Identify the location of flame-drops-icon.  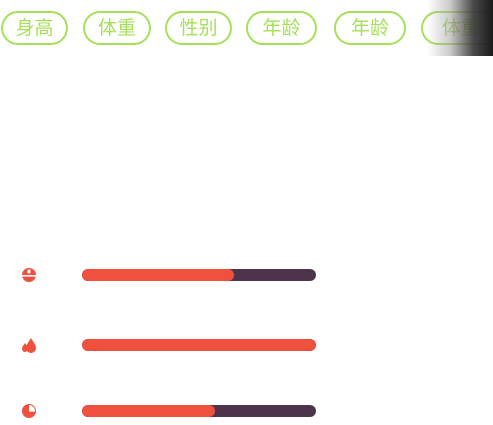
(29, 345).